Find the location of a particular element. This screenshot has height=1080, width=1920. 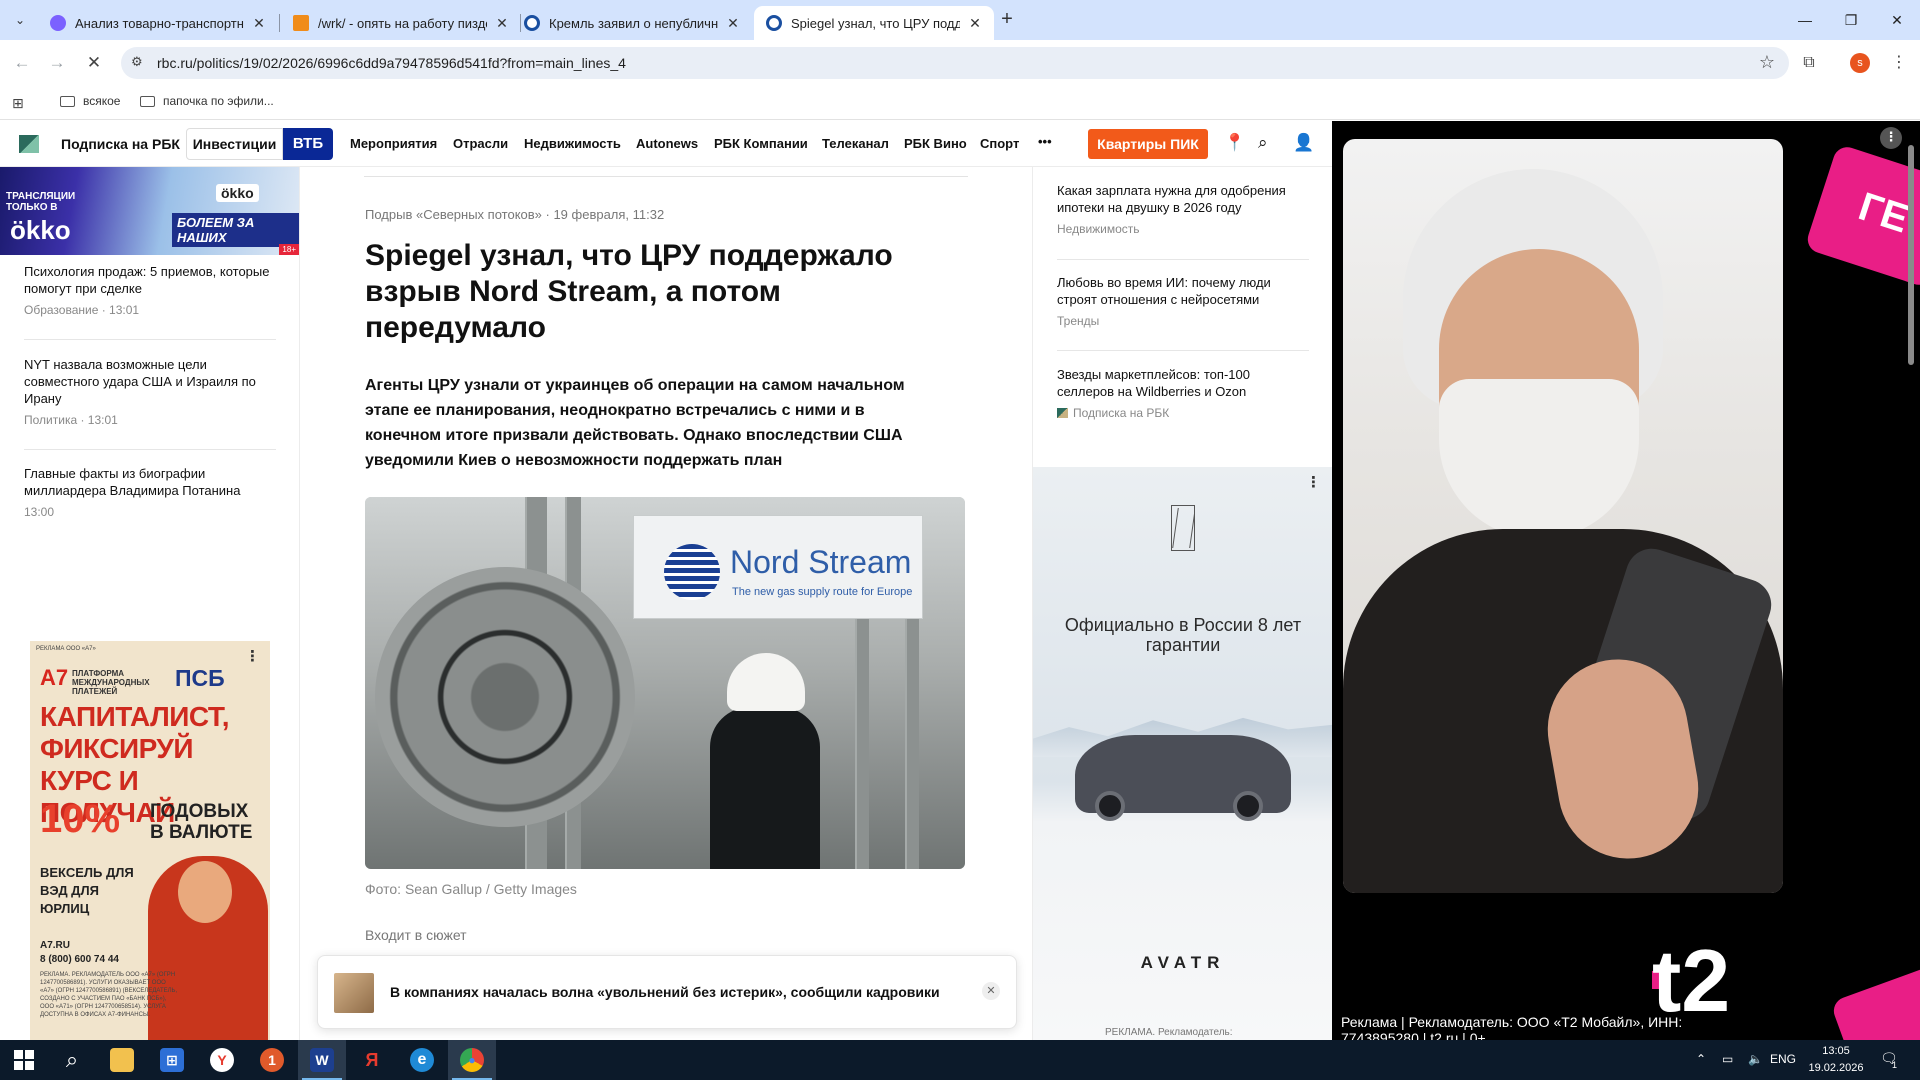

network-icon: ▭ is located at coordinates (1727, 1059).